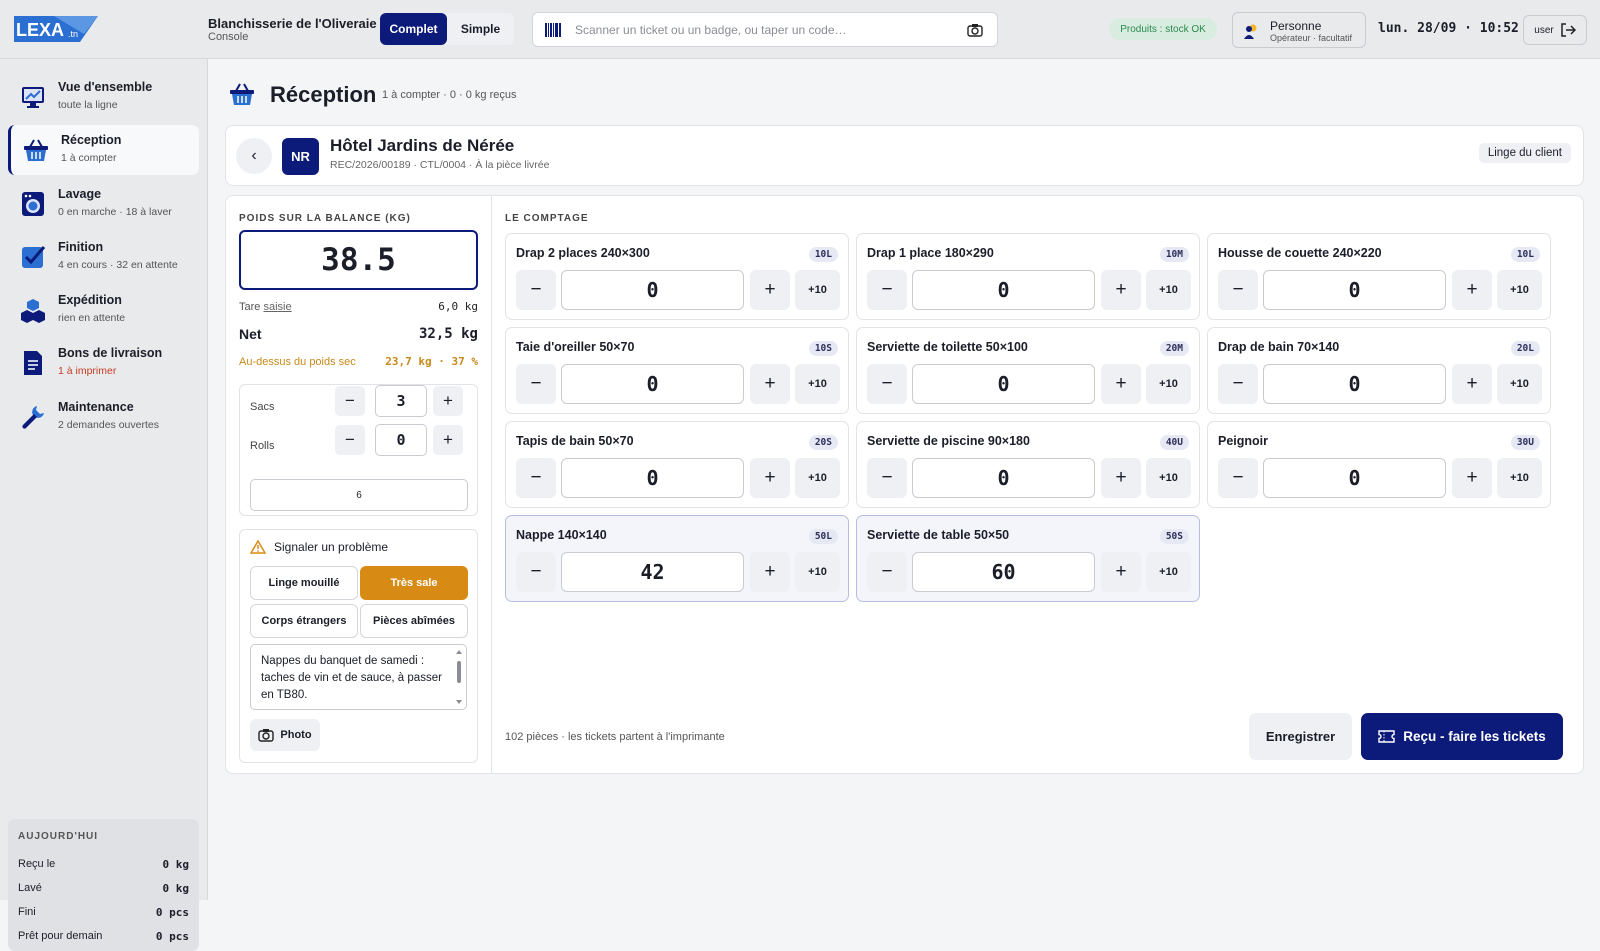 The image size is (1600, 951). I want to click on count-item-name: Serviette de piscine 90×180, so click(948, 441).